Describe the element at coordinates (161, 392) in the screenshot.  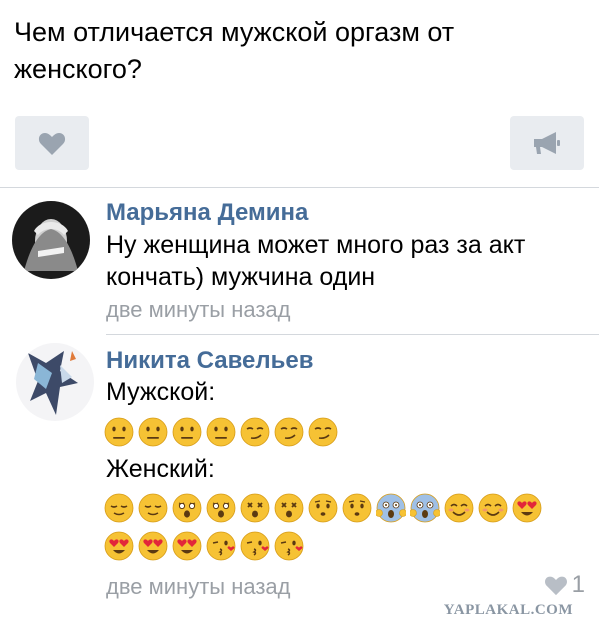
I see `comment-line-male: Мужской:` at that location.